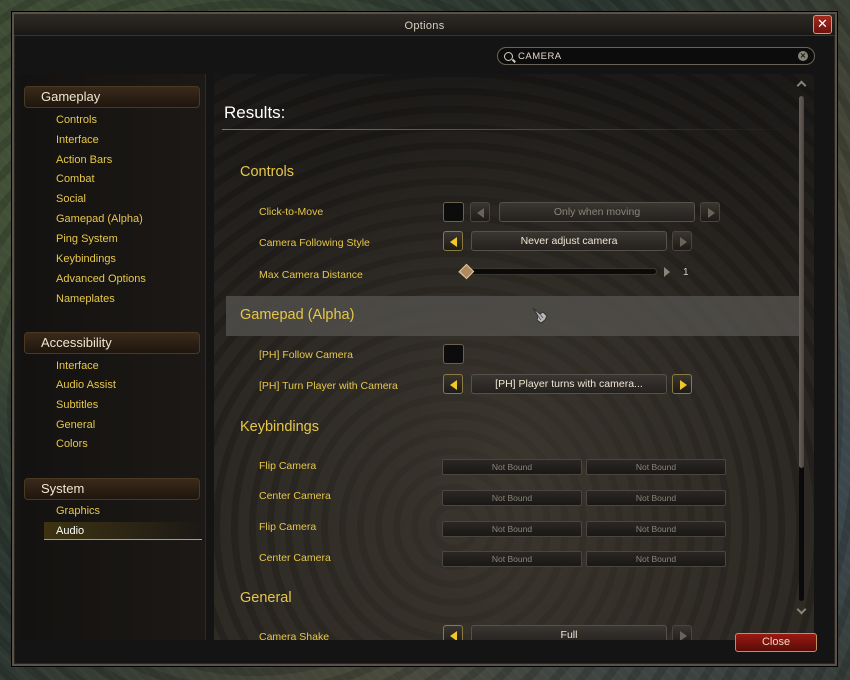 This screenshot has width=850, height=680. Describe the element at coordinates (328, 386) in the screenshot. I see `turn-player-label: [PH] Turn Player with Camera` at that location.